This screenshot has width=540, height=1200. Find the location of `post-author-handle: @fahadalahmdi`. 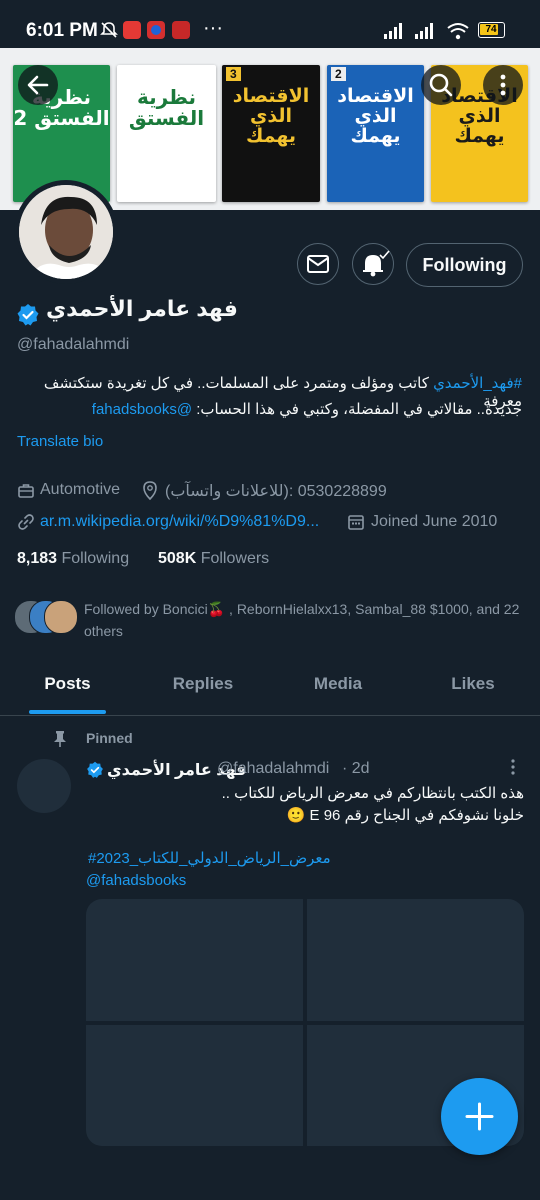

post-author-handle: @fahadalahmdi is located at coordinates (273, 769).